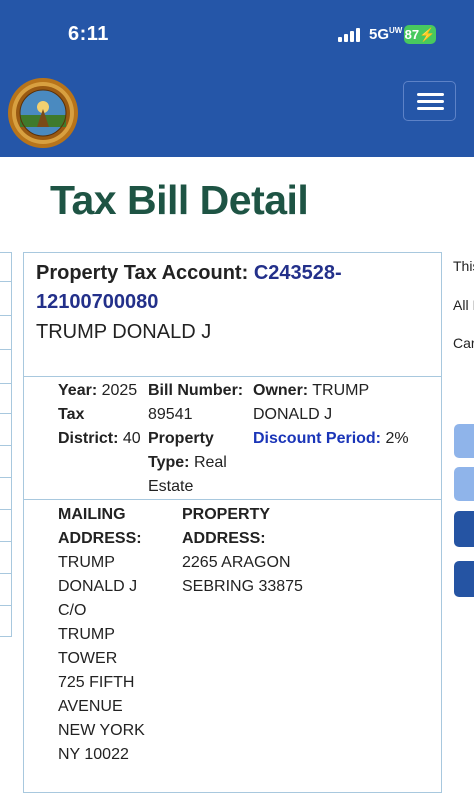 The height and width of the screenshot is (800, 474). What do you see at coordinates (90, 706) in the screenshot?
I see `mailing-line: AVENUE` at bounding box center [90, 706].